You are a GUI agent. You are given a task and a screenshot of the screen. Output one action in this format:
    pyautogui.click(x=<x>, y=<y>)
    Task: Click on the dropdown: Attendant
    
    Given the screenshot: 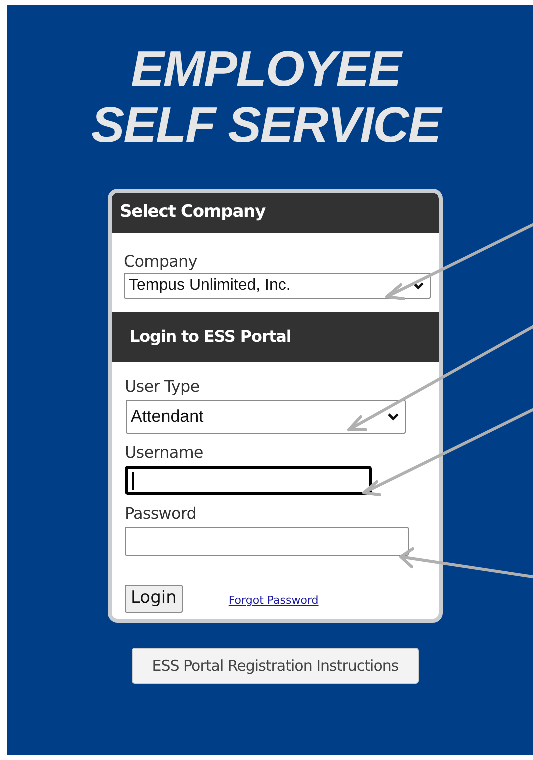 What is the action you would take?
    pyautogui.click(x=266, y=417)
    